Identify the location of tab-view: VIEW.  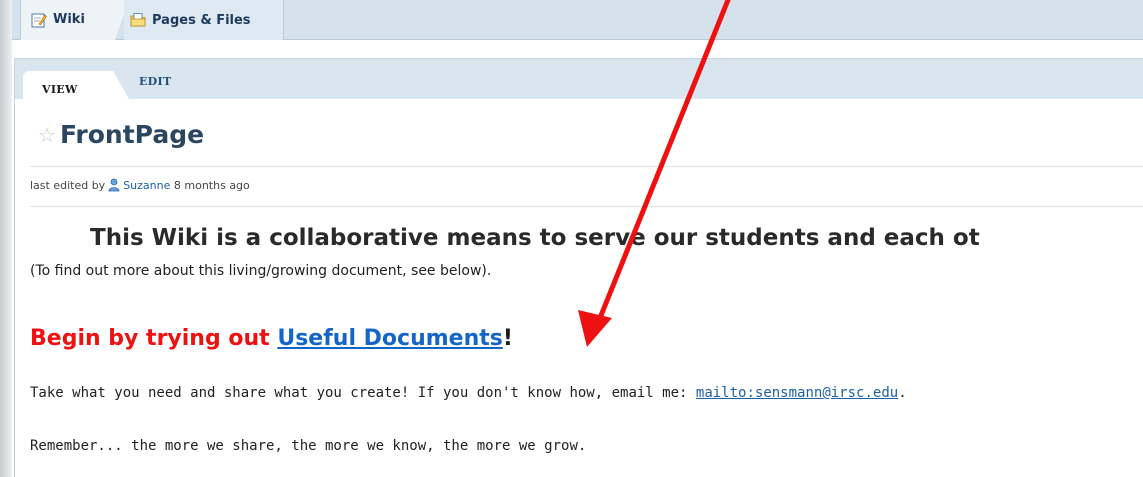
(68, 85).